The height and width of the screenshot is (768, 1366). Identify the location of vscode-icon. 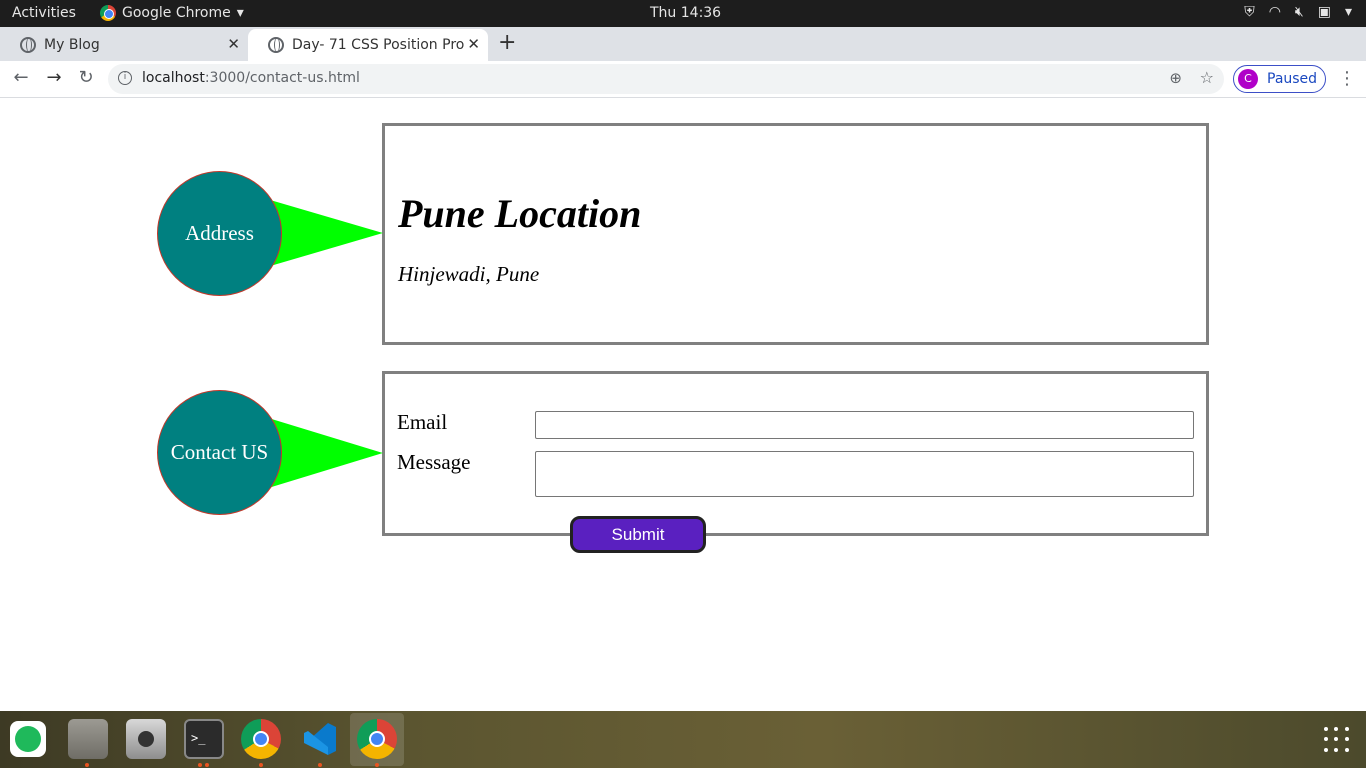
(320, 739).